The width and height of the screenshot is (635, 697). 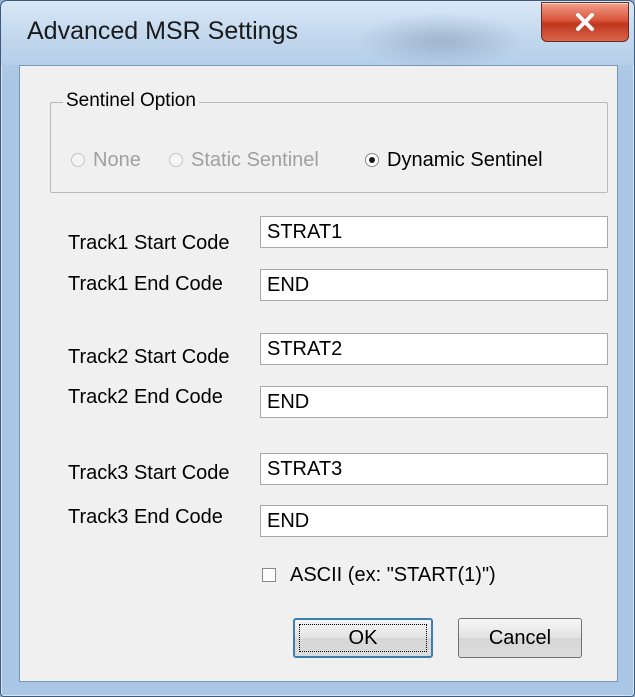 I want to click on ok-button-focus-ring, so click(x=363, y=638).